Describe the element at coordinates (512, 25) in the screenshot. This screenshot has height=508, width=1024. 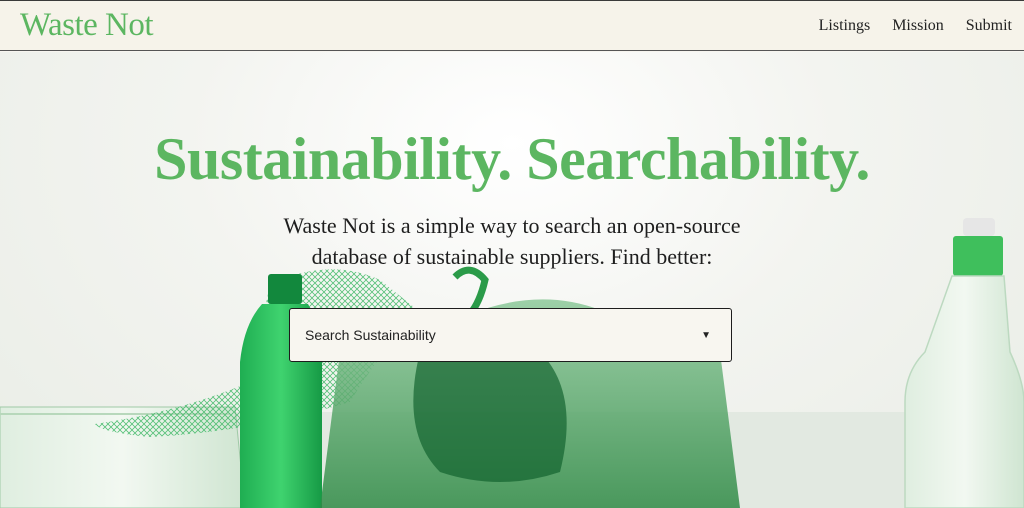
I see `navbar: Waste Not Listings Mission Submit` at that location.